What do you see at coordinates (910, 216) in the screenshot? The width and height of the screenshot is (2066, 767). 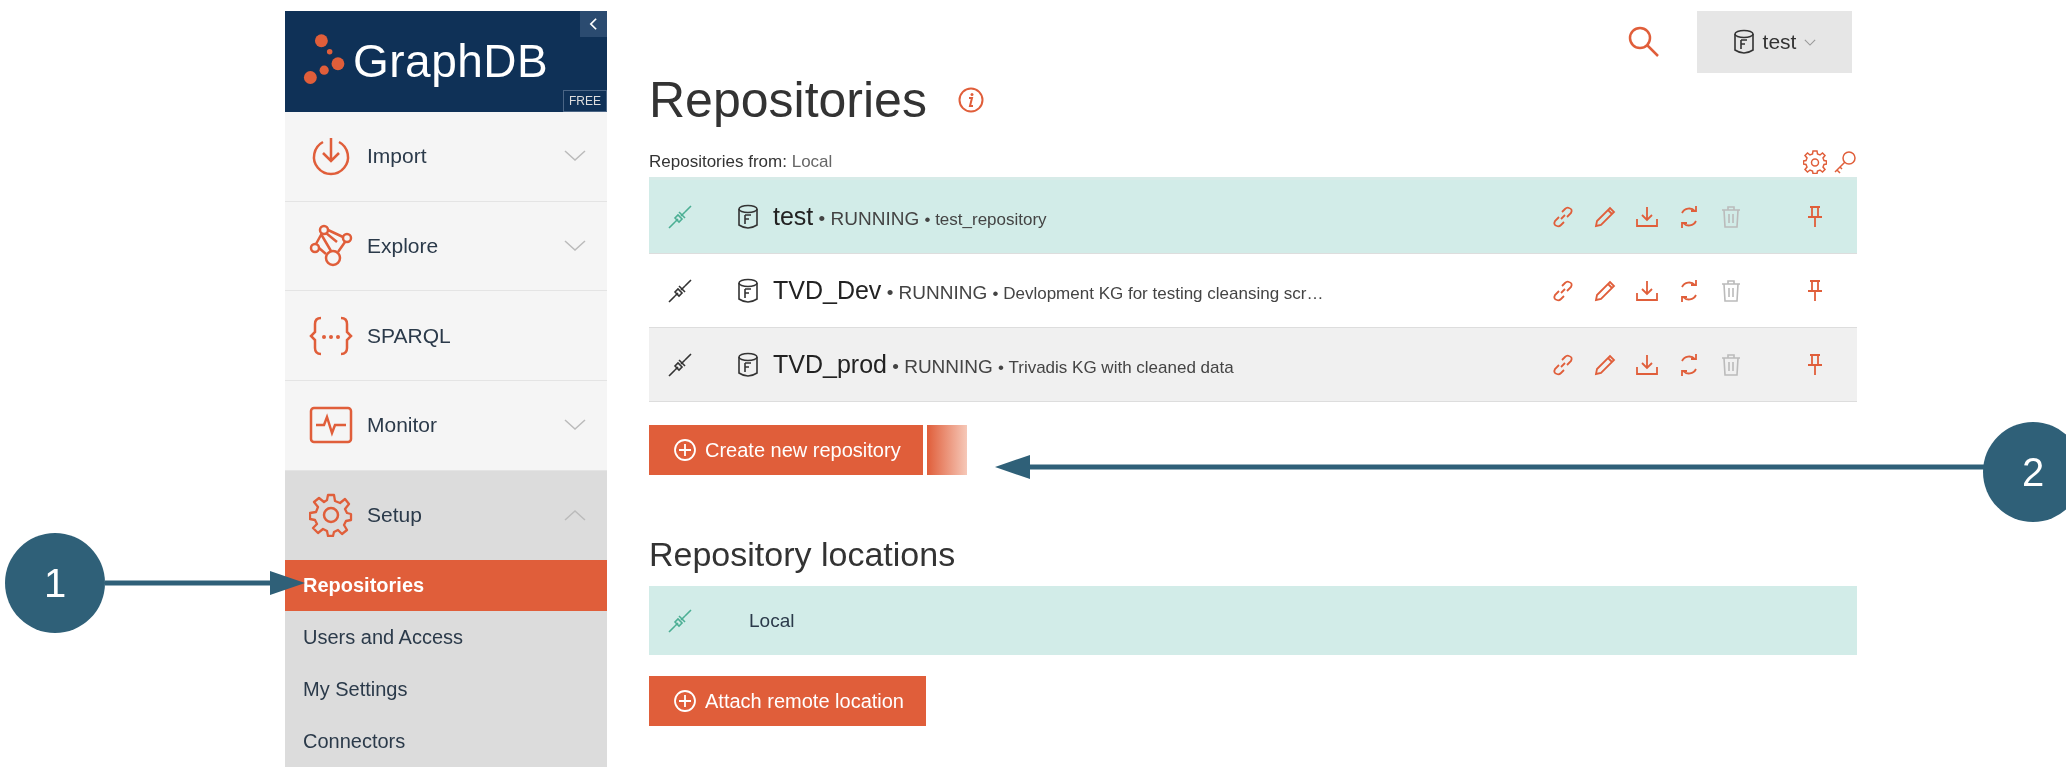 I see `repository-info: test • RUNNING • test_repository` at bounding box center [910, 216].